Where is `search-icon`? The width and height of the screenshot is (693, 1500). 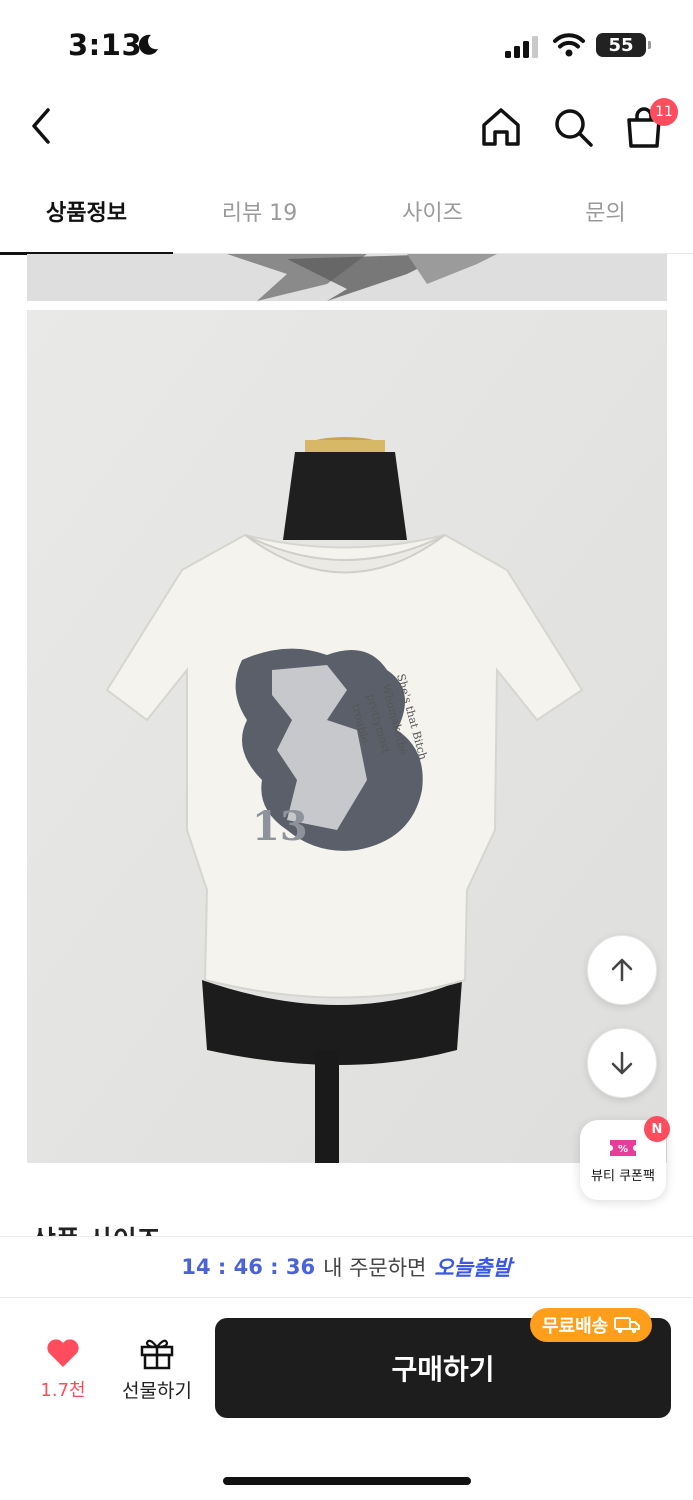
search-icon is located at coordinates (573, 127).